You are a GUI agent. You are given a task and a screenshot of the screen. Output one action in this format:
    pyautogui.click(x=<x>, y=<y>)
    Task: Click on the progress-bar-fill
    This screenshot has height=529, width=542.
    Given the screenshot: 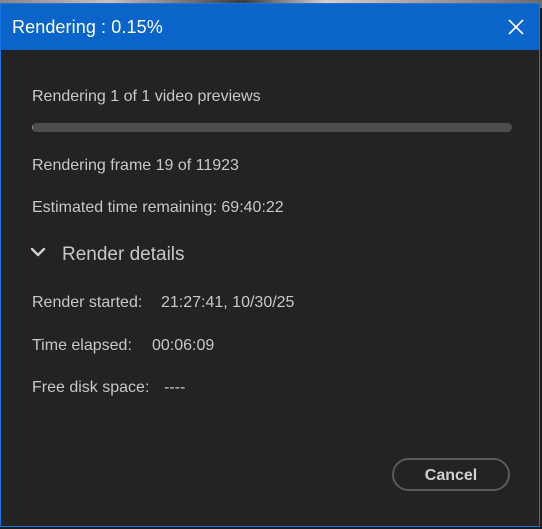 What is the action you would take?
    pyautogui.click(x=32, y=127)
    